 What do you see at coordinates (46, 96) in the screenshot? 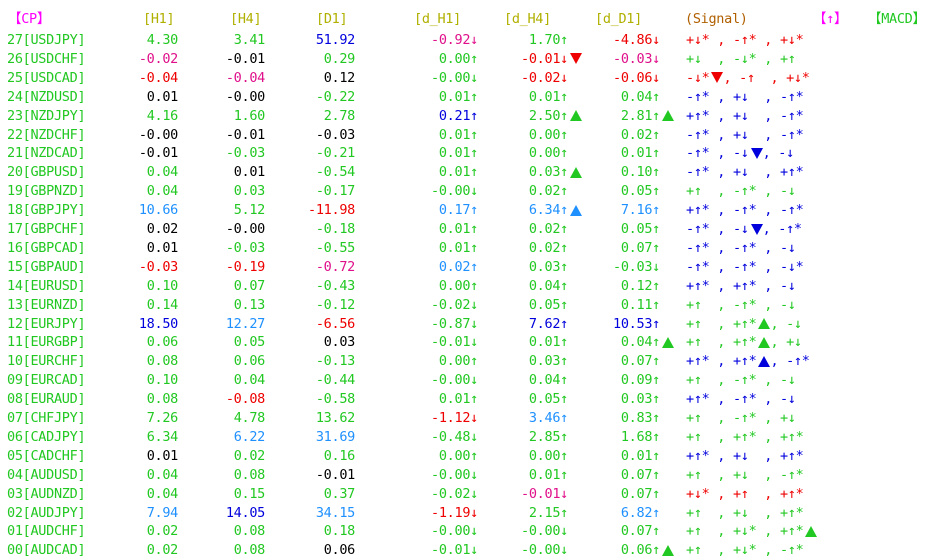
I see `pair-label: 24[NZDUSD]` at bounding box center [46, 96].